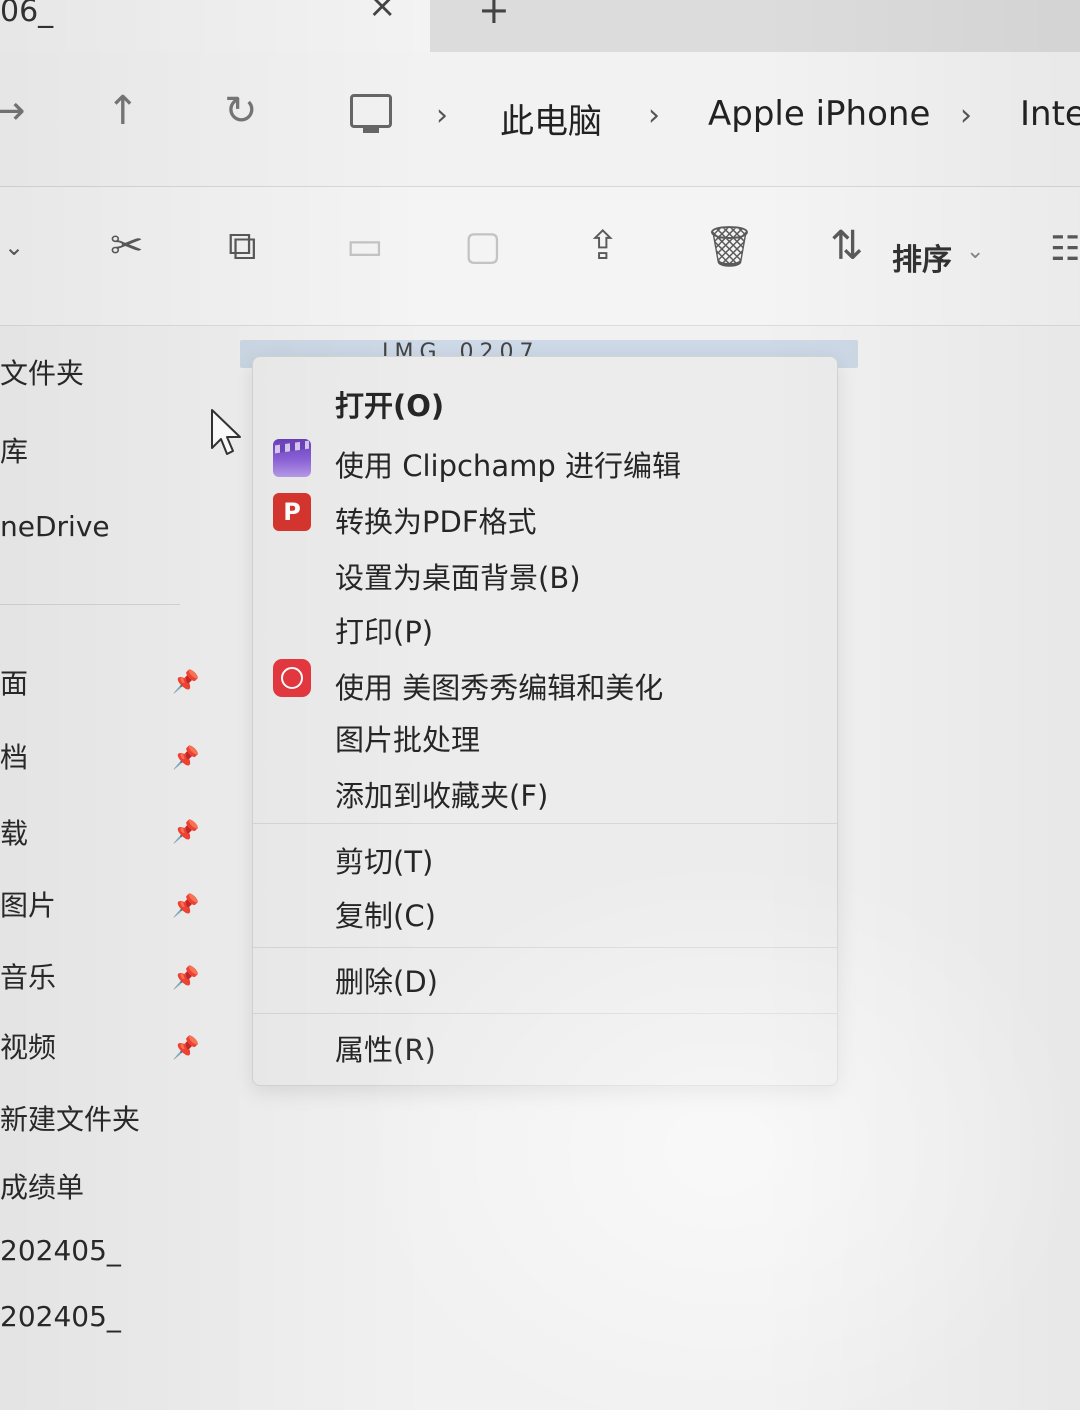 This screenshot has height=1410, width=1080. What do you see at coordinates (1050, 114) in the screenshot?
I see `breadcrumb-internal-storage: Inte` at bounding box center [1050, 114].